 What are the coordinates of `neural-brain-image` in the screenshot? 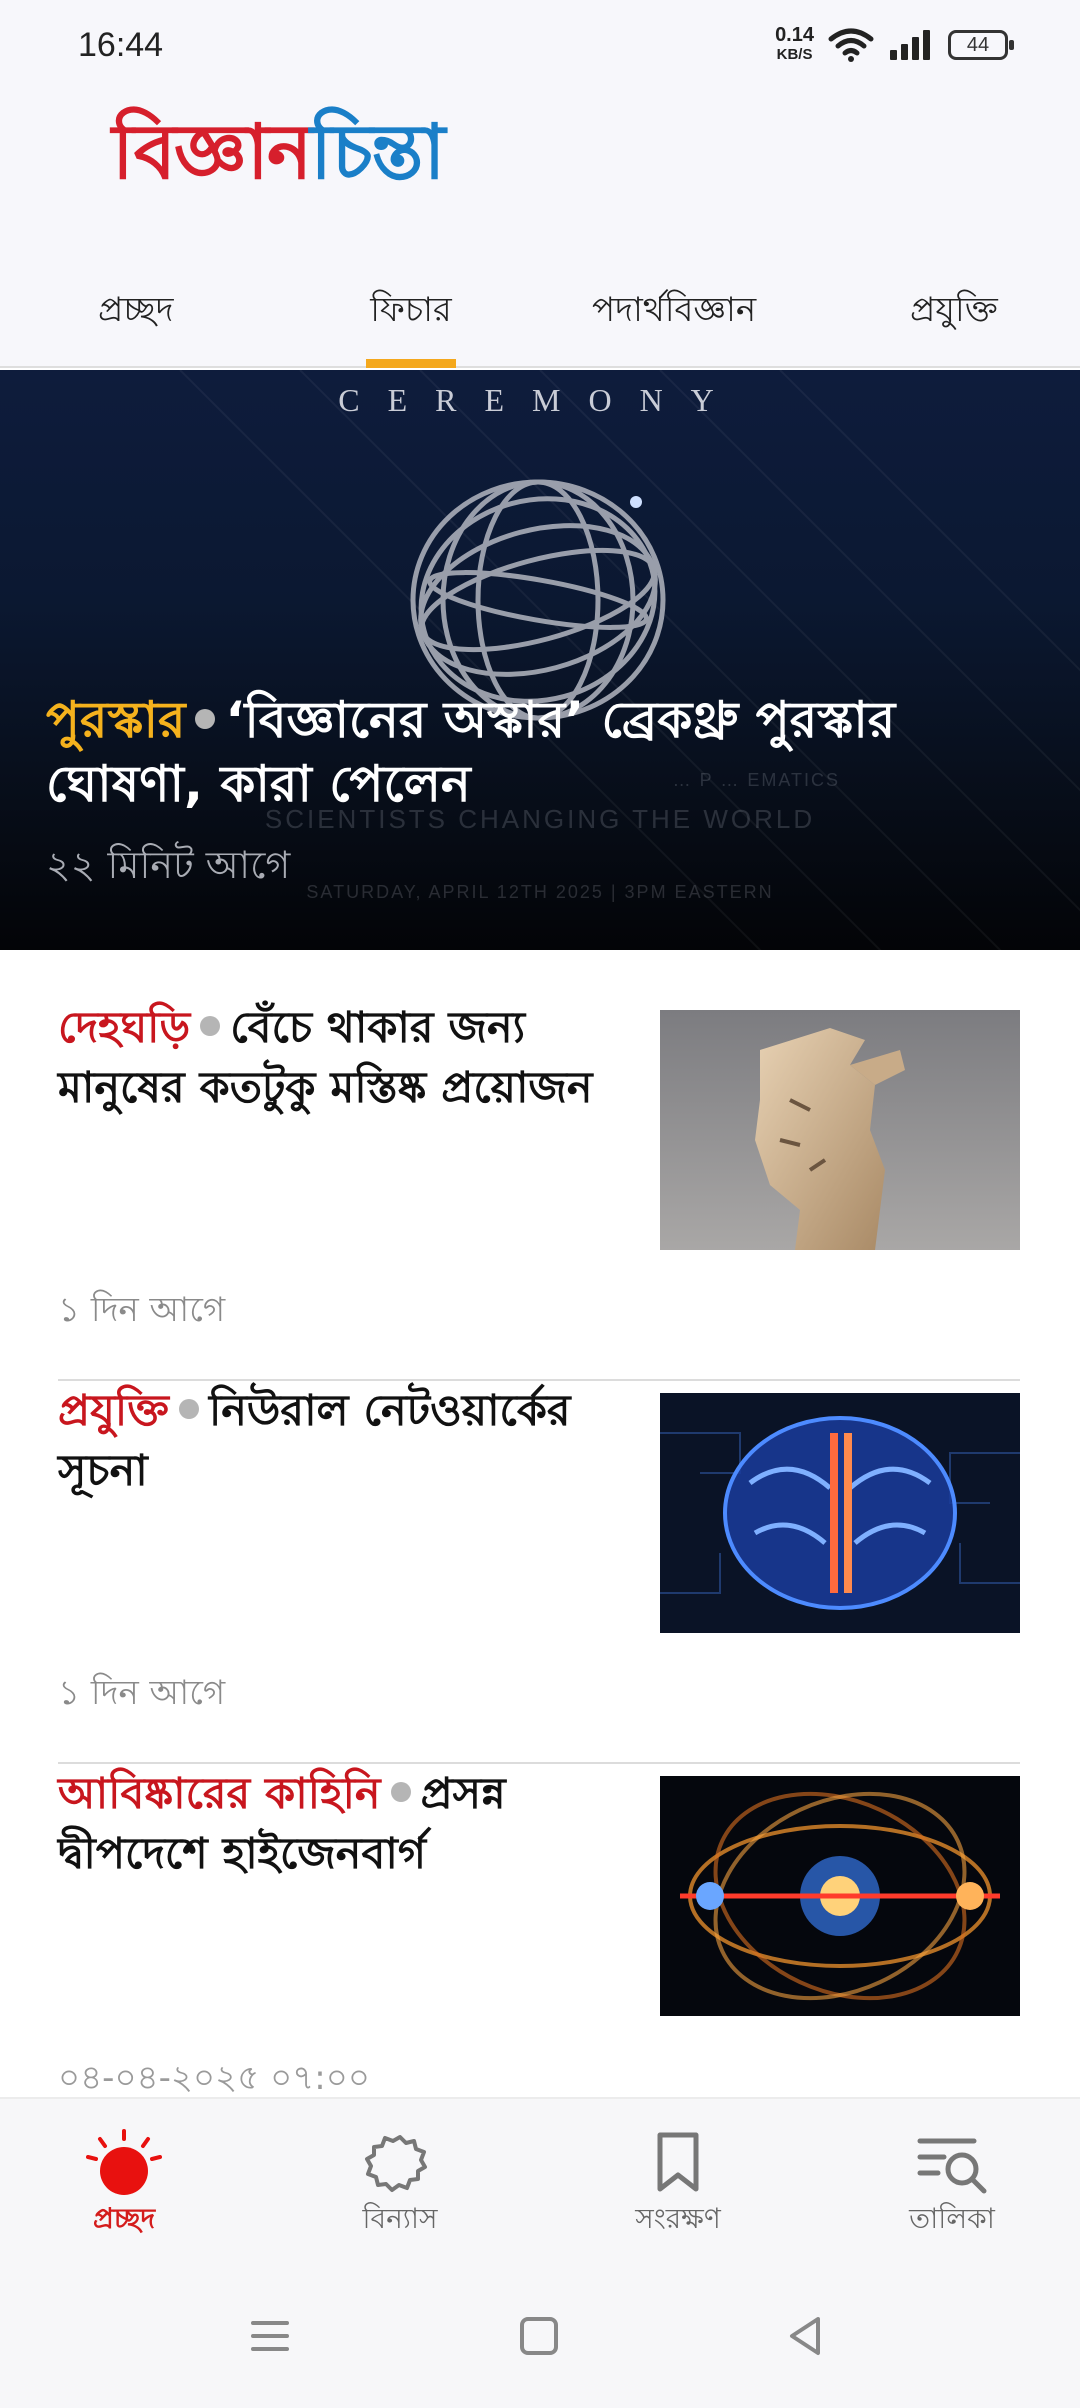 It's located at (840, 1513).